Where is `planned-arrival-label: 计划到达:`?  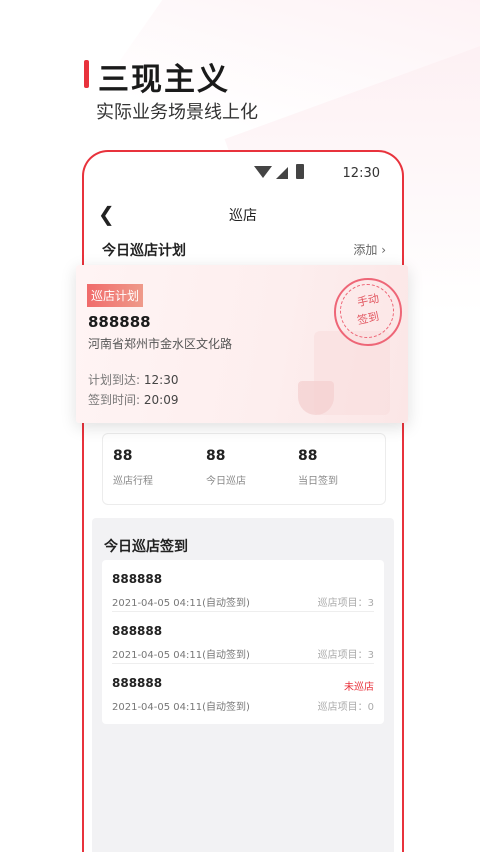 planned-arrival-label: 计划到达: is located at coordinates (114, 380).